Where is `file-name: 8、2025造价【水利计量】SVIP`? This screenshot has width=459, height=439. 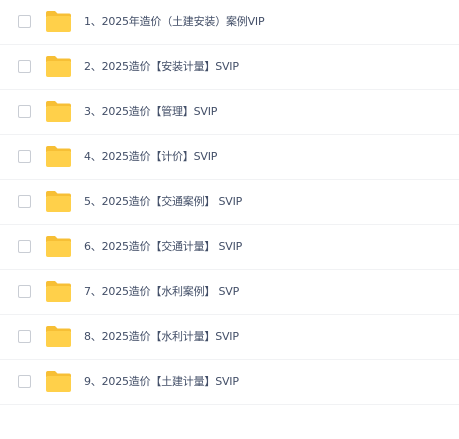
file-name: 8、2025造价【水利计量】SVIP is located at coordinates (161, 336).